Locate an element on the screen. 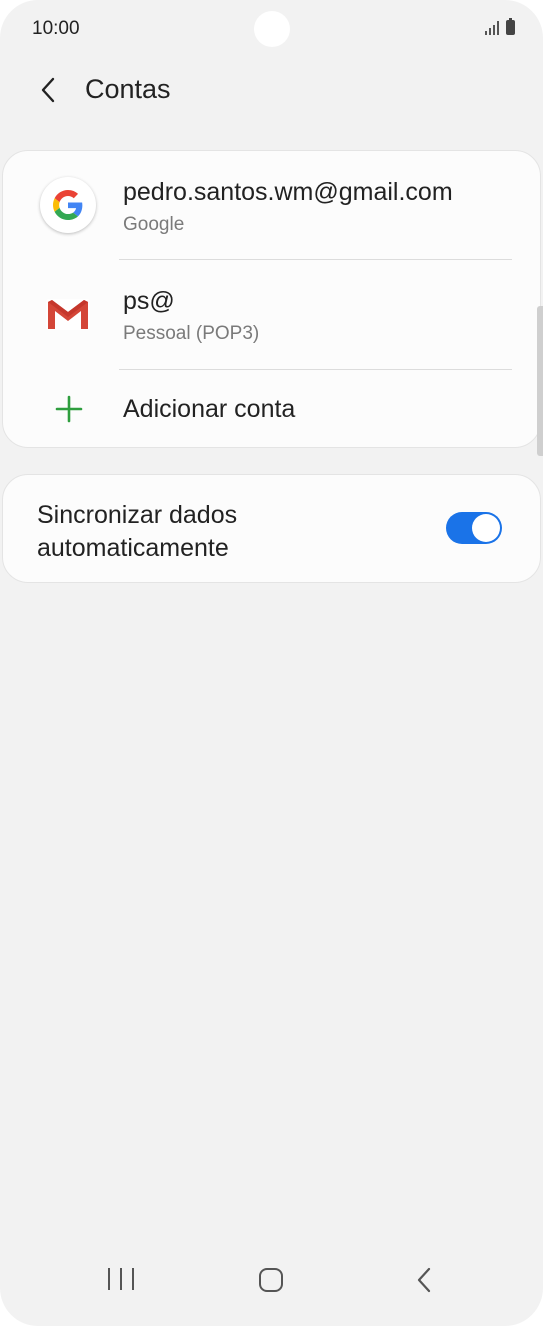 This screenshot has width=543, height=1326. page-title: Contas is located at coordinates (128, 89).